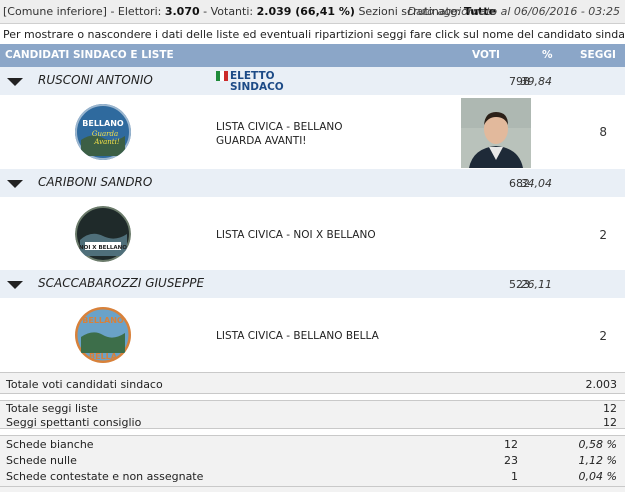 This screenshot has width=625, height=492. What do you see at coordinates (536, 81) in the screenshot?
I see `candidate-percent: 39,84` at bounding box center [536, 81].